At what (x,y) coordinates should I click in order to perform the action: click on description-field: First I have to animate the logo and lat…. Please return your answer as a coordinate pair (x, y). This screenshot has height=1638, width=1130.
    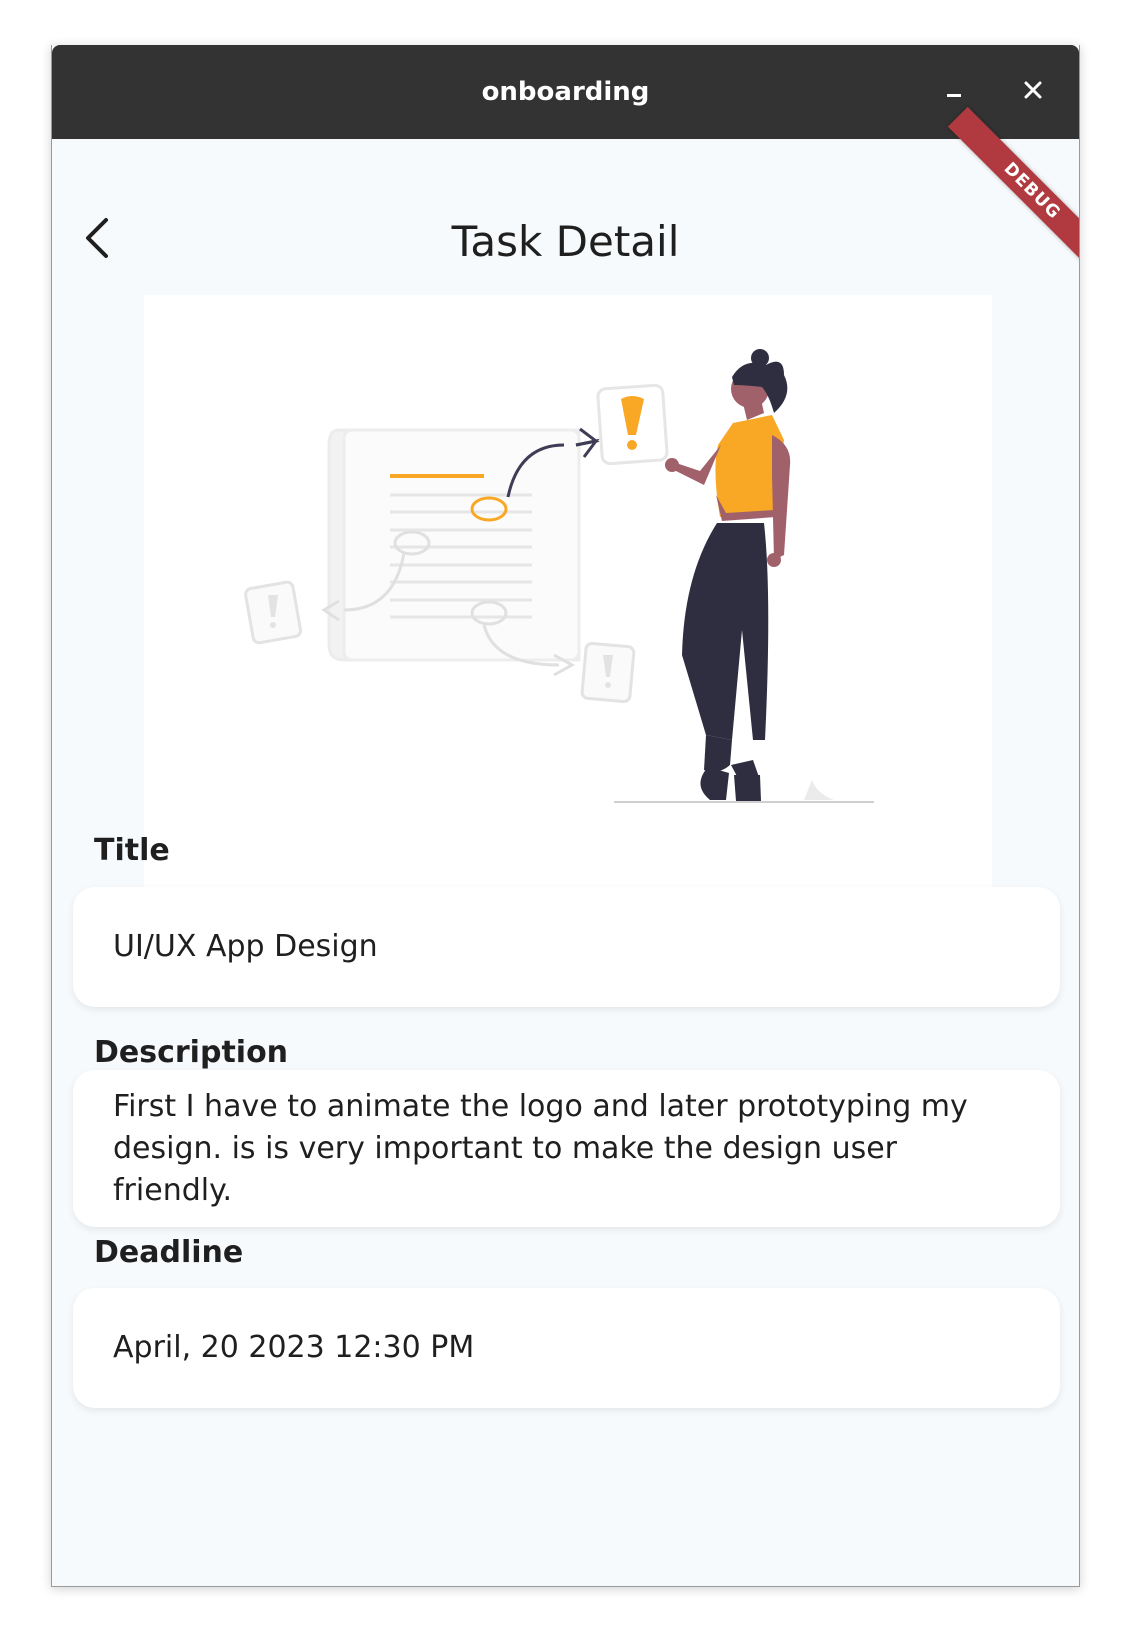
    Looking at the image, I should click on (566, 1148).